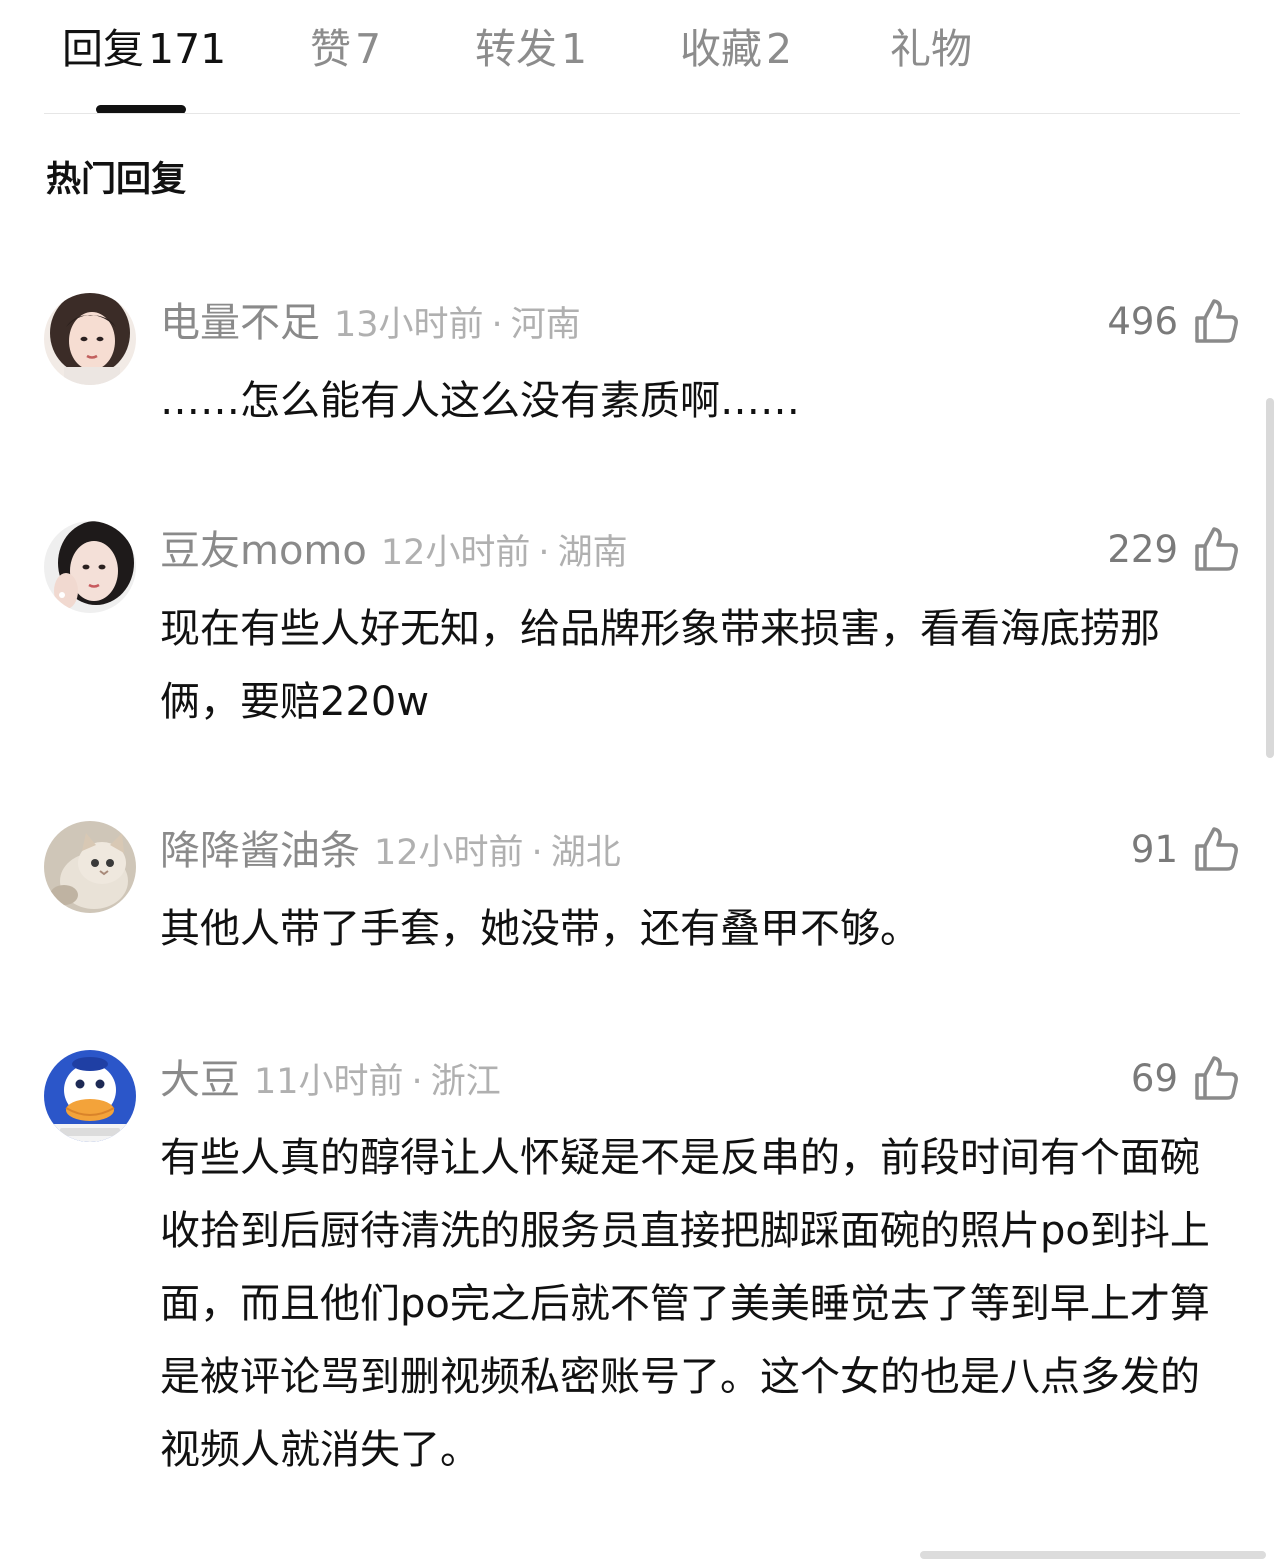 This screenshot has width=1284, height=1562. What do you see at coordinates (545, 325) in the screenshot?
I see `comment-location: 河南` at bounding box center [545, 325].